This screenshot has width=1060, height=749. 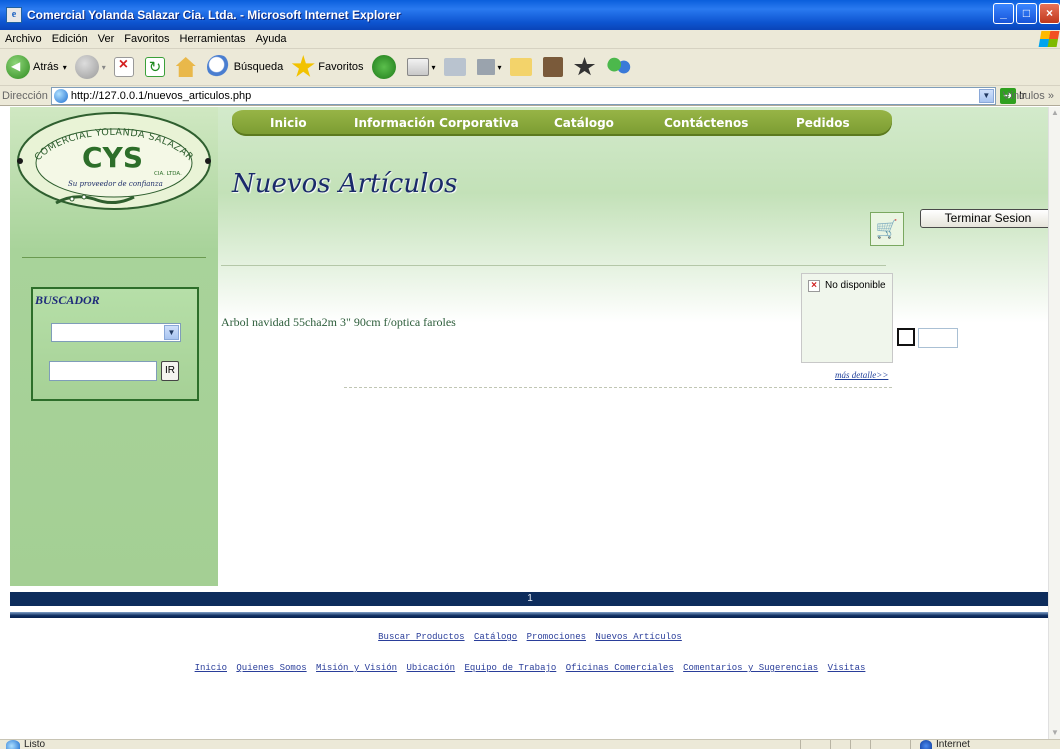 I want to click on home-button, so click(x=187, y=67).